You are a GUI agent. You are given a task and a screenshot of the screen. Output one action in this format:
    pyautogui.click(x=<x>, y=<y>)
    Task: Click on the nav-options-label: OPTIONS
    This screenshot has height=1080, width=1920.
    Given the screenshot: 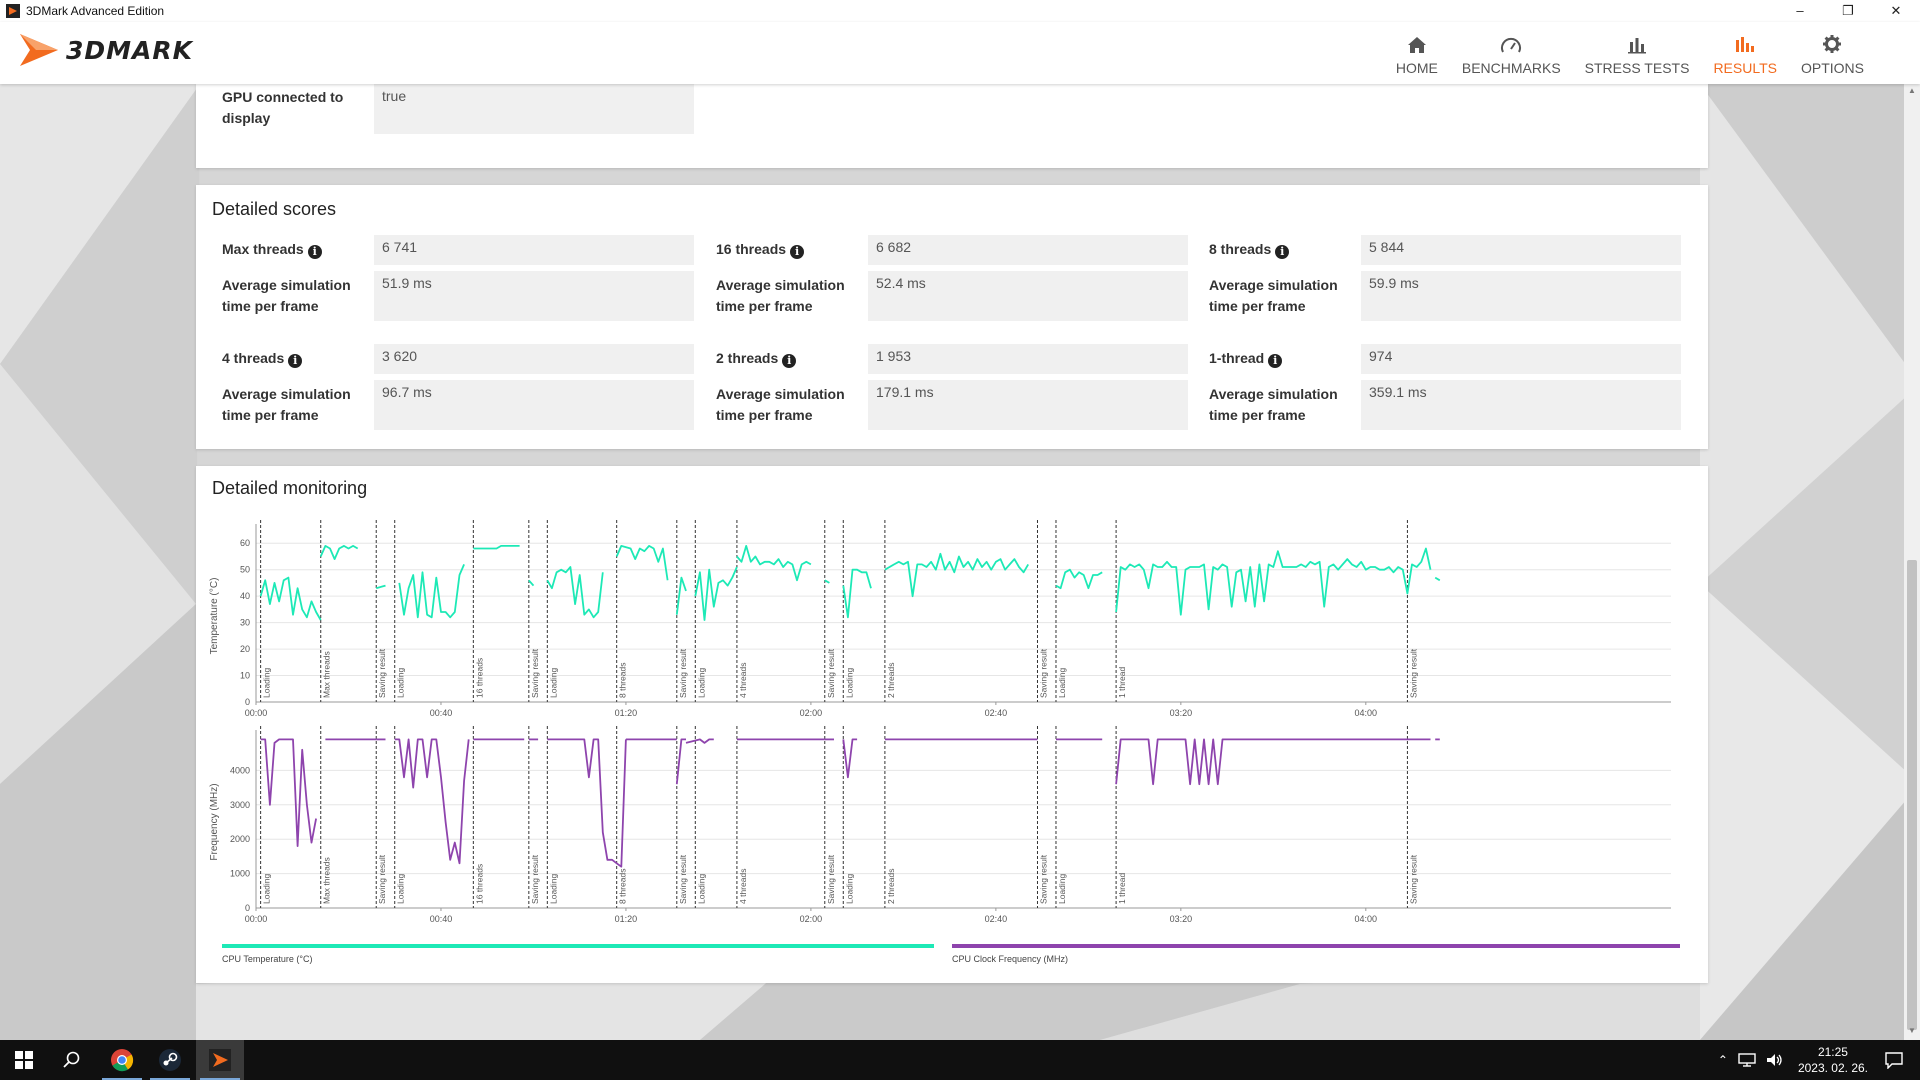 What is the action you would take?
    pyautogui.click(x=1832, y=68)
    